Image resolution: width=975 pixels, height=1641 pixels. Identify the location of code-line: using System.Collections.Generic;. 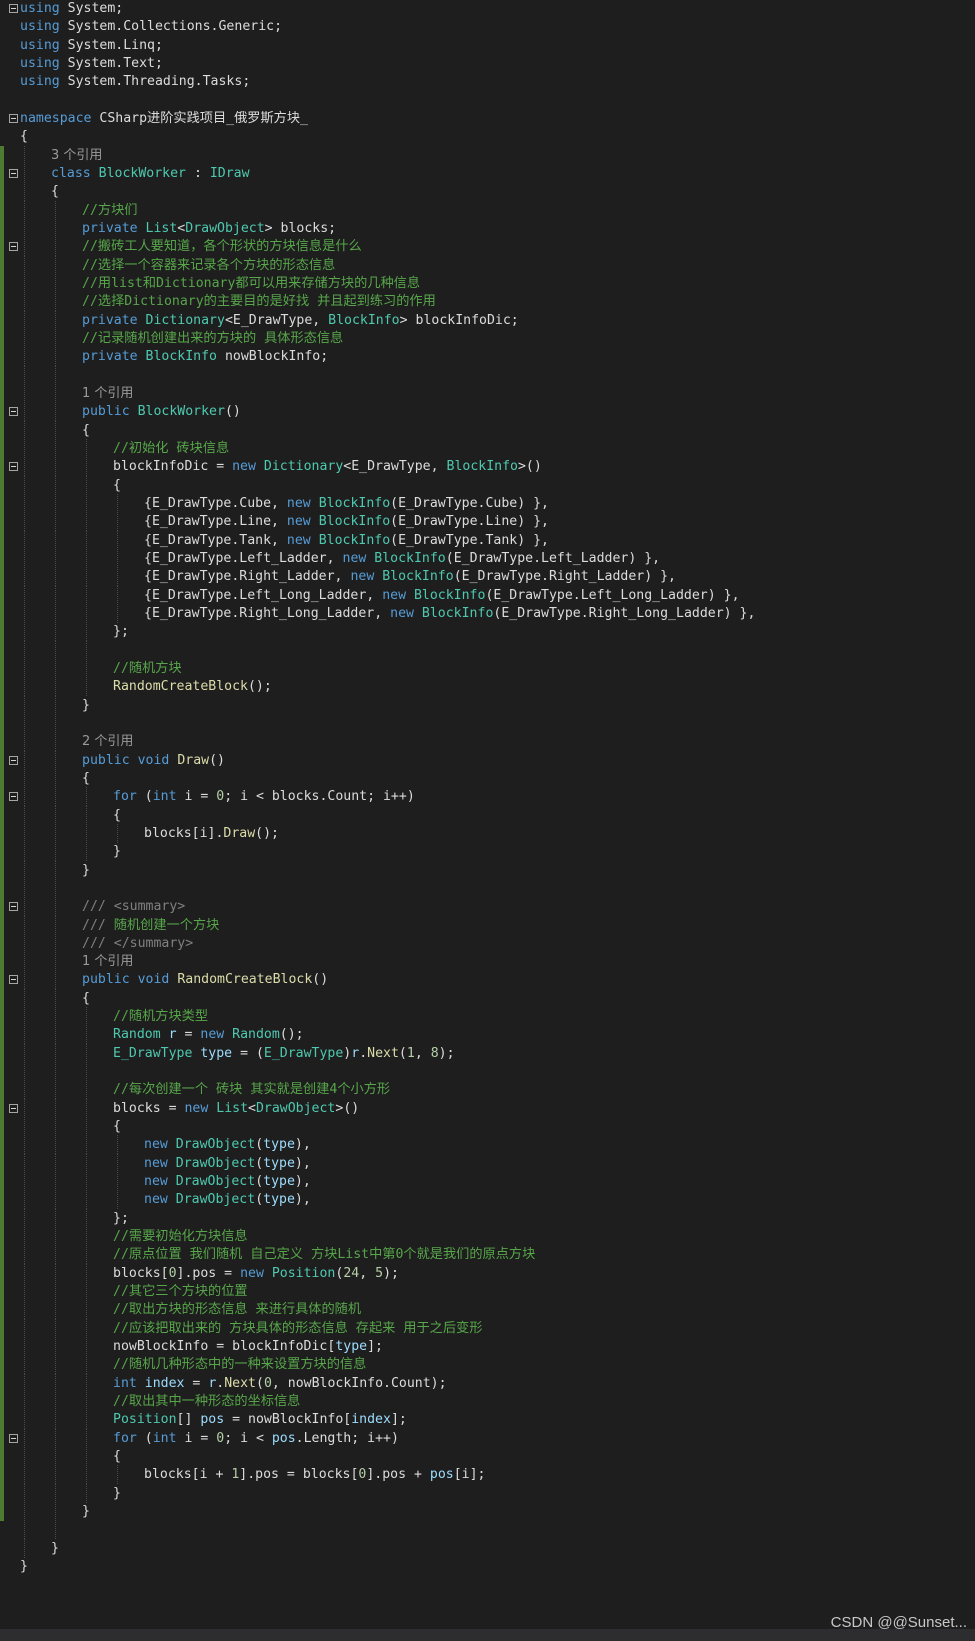
(487, 26).